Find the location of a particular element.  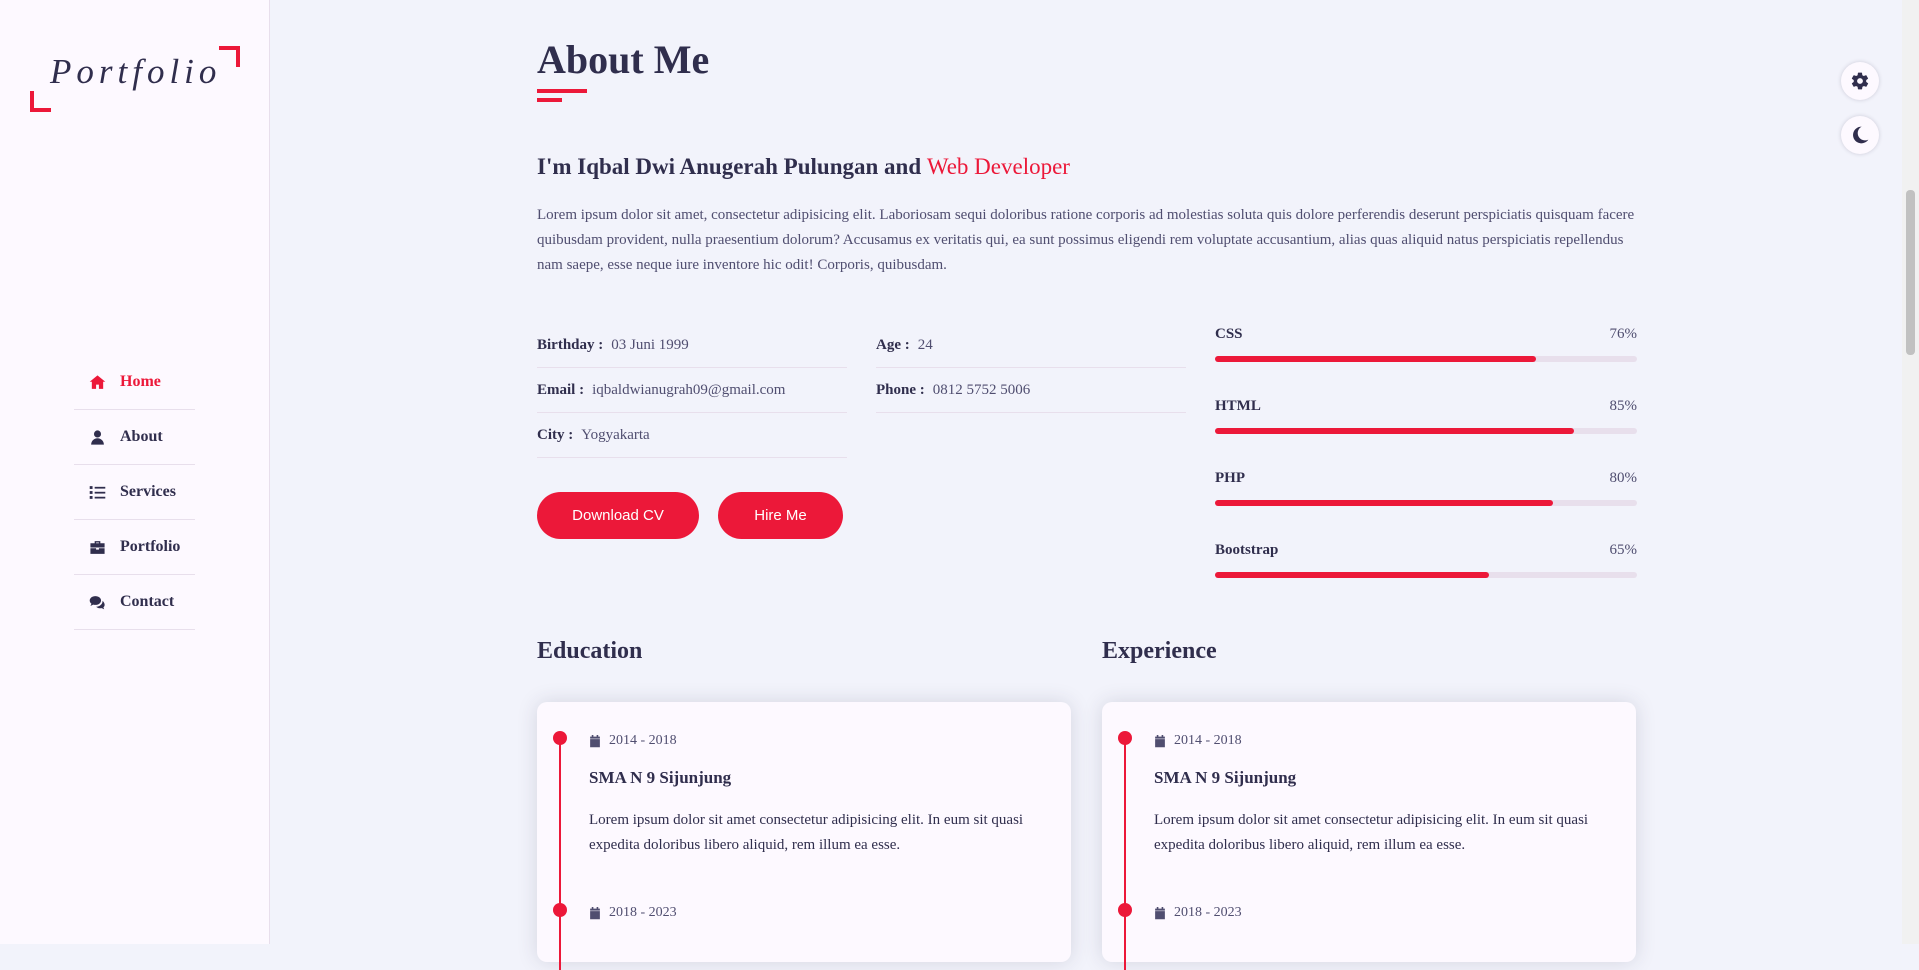

nav-item-label: Contact is located at coordinates (147, 601).